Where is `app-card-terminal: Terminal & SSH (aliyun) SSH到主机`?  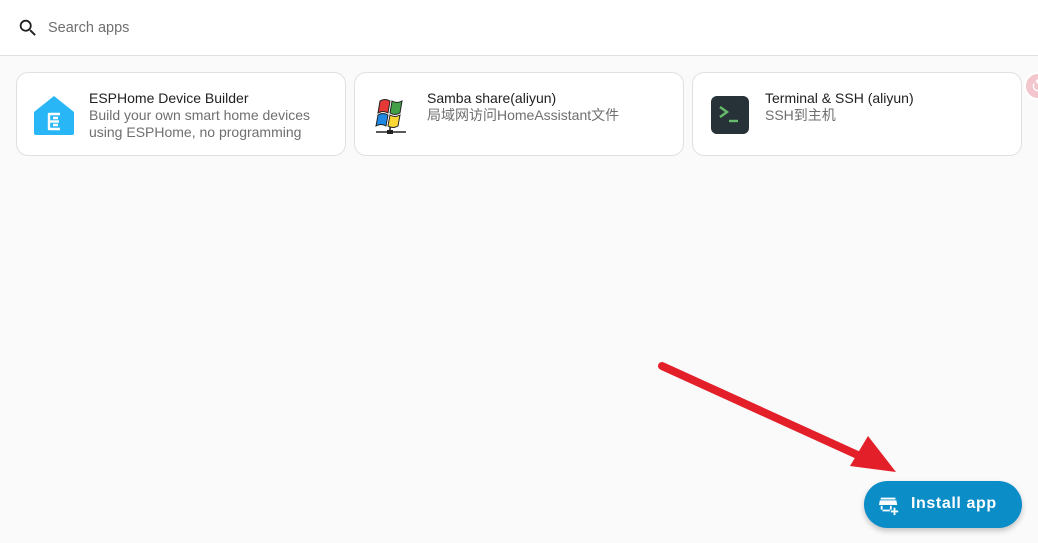 app-card-terminal: Terminal & SSH (aliyun) SSH到主机 is located at coordinates (857, 114).